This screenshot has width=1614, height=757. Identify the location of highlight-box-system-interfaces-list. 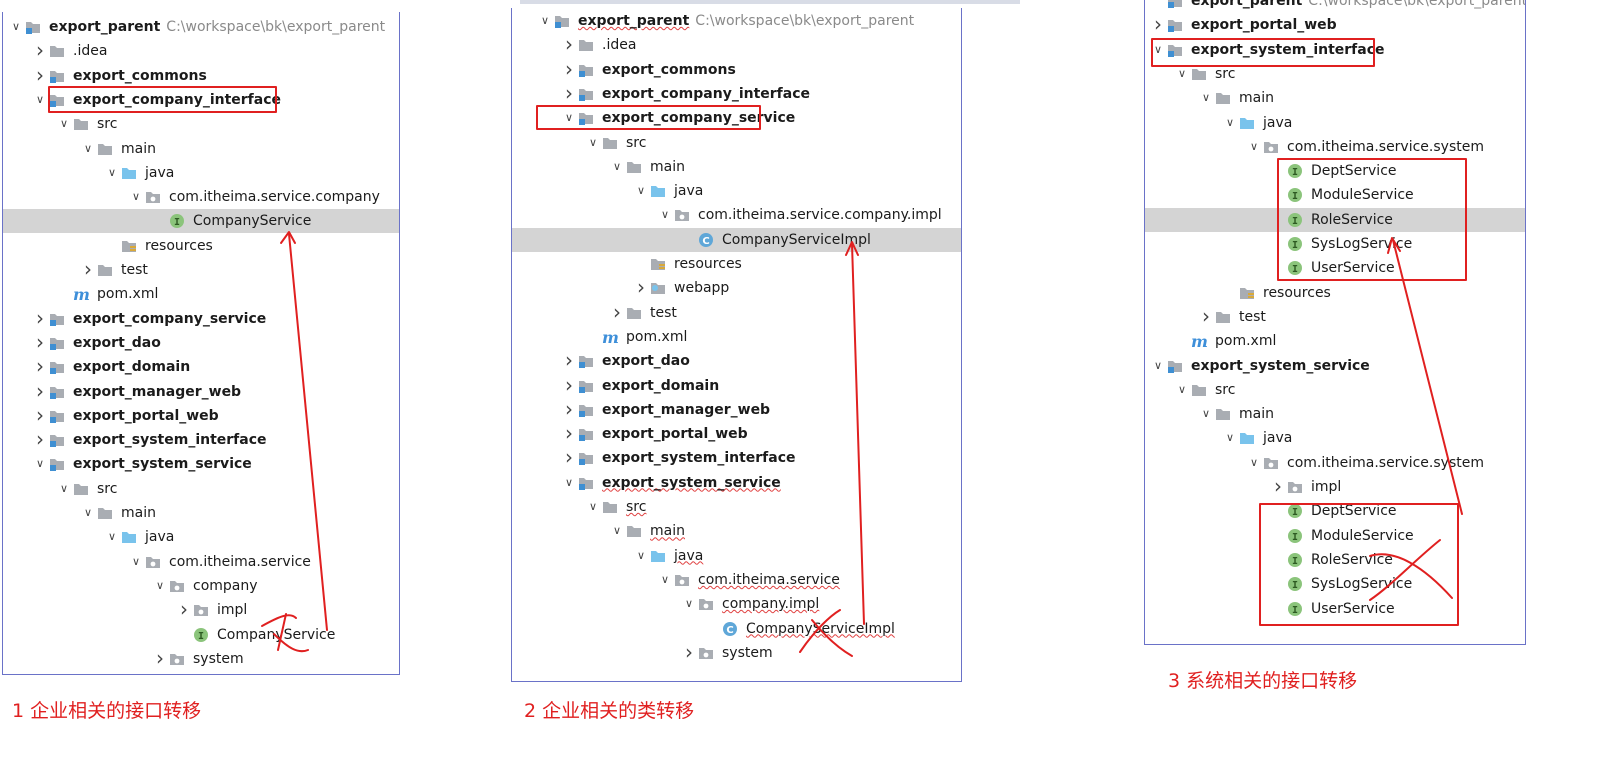
(1372, 219).